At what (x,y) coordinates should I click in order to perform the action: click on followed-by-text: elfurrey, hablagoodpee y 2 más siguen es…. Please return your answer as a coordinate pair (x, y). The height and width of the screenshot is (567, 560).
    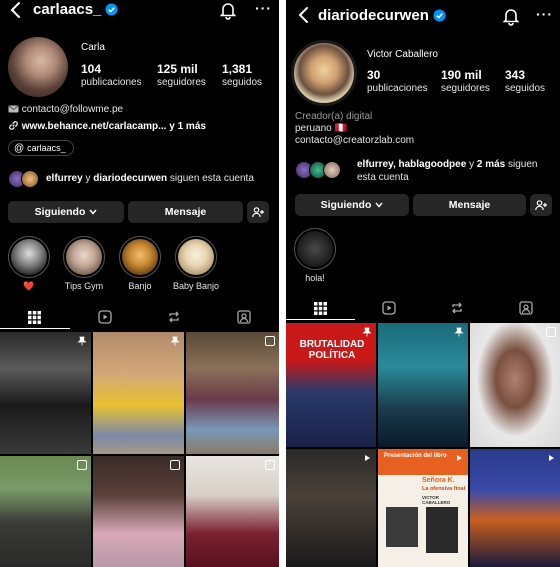
    Looking at the image, I should click on (457, 171).